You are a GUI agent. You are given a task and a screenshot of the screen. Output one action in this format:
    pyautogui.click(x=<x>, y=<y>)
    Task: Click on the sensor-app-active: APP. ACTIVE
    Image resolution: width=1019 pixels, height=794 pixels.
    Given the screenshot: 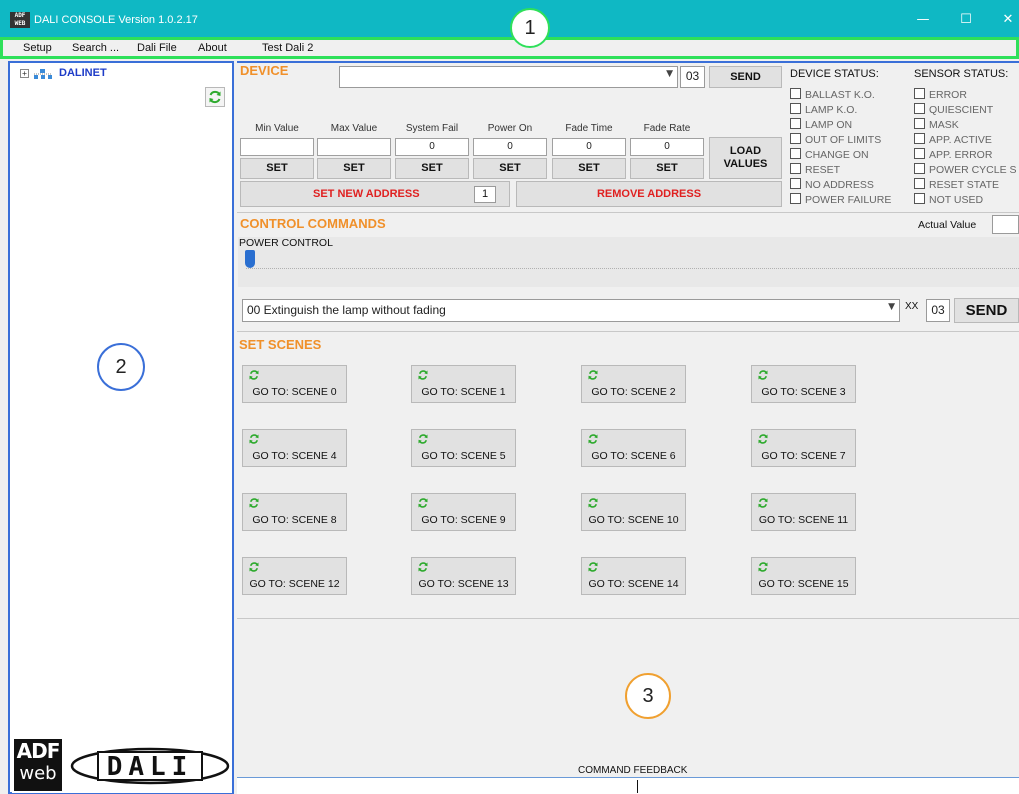 What is the action you would take?
    pyautogui.click(x=953, y=140)
    